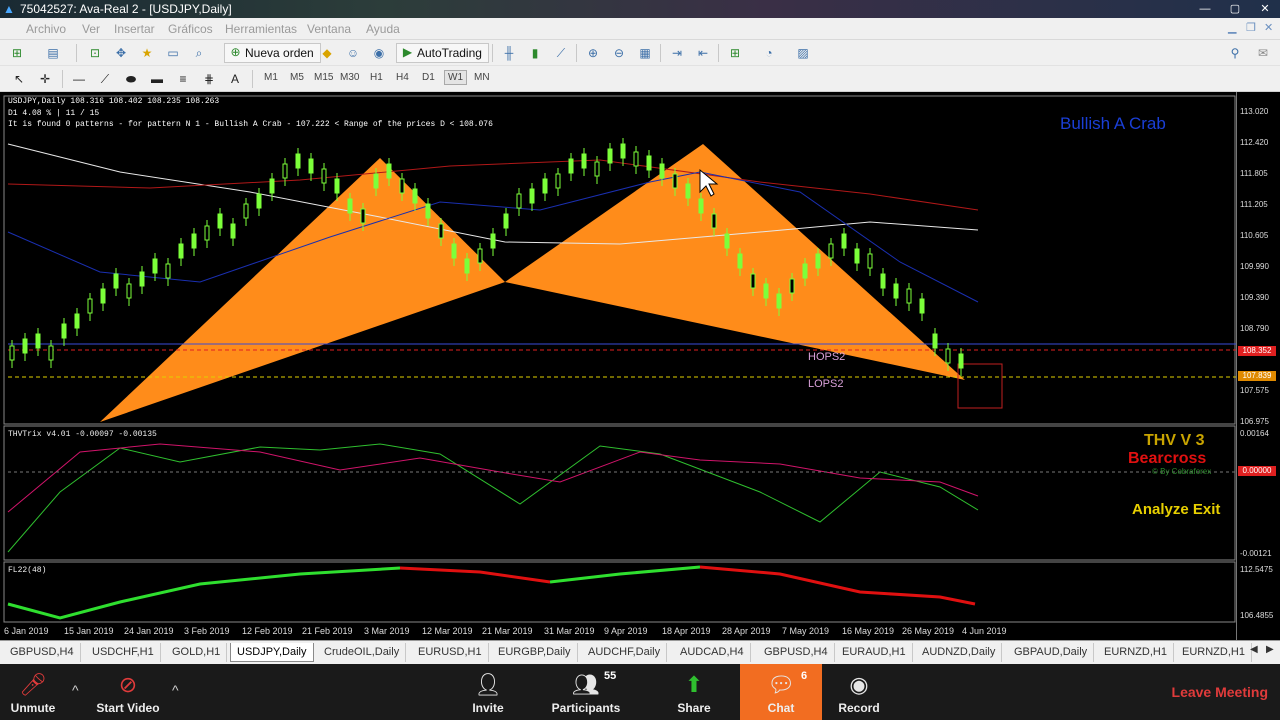 The height and width of the screenshot is (720, 1280). I want to click on text-tool-icon: A, so click(235, 79).